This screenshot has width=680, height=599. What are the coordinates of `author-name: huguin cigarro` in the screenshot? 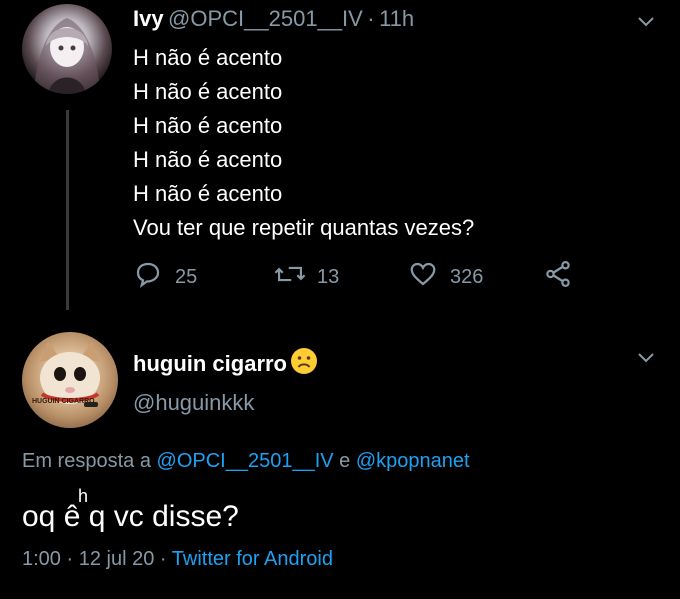 It's located at (210, 364).